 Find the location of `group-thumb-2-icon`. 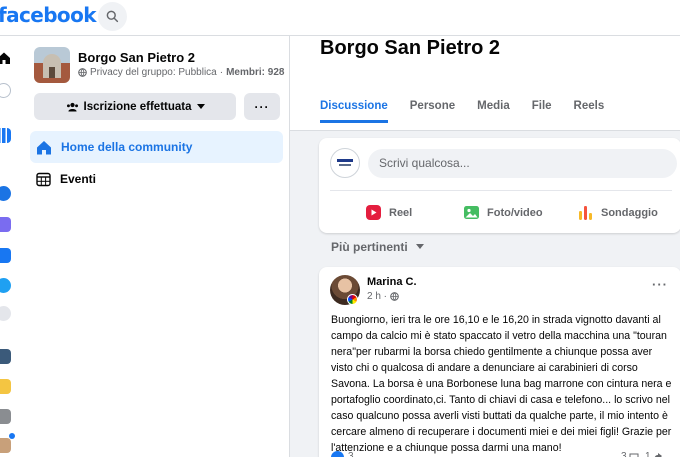

group-thumb-2-icon is located at coordinates (5, 386).